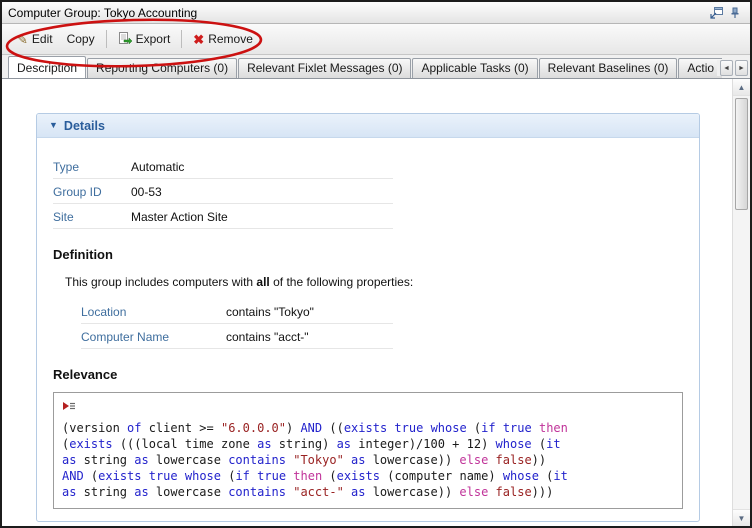  I want to click on field-label: Type, so click(66, 167).